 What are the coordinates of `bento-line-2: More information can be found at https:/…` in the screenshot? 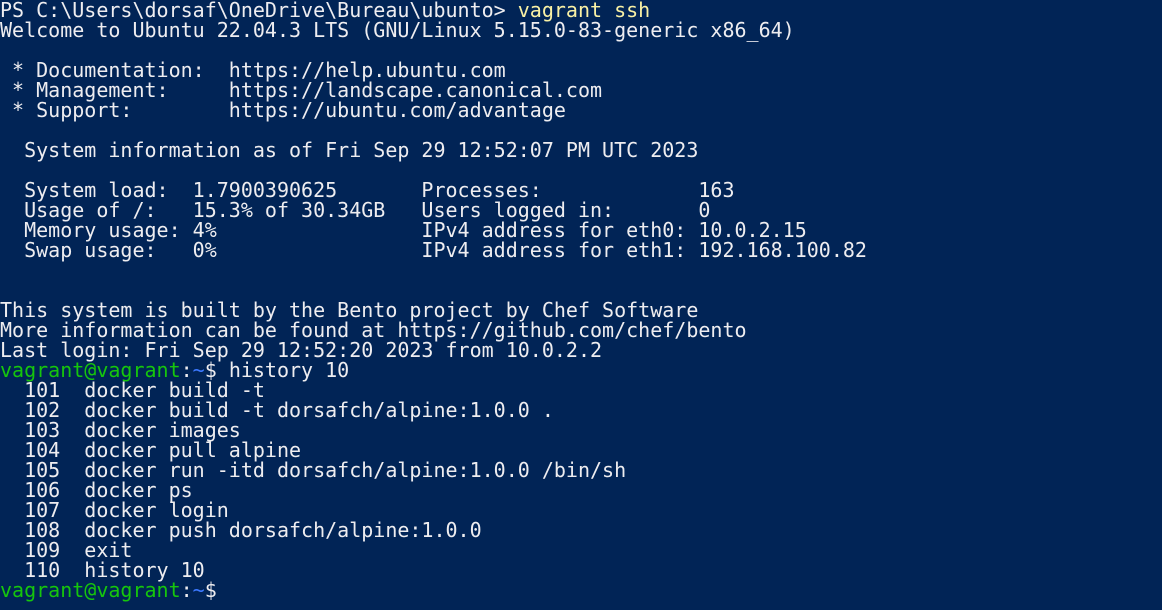 It's located at (373, 330).